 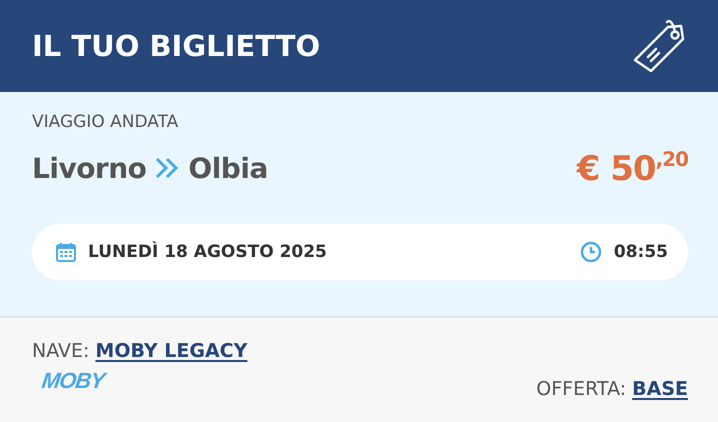 I want to click on departure-time: 08:55, so click(x=641, y=252).